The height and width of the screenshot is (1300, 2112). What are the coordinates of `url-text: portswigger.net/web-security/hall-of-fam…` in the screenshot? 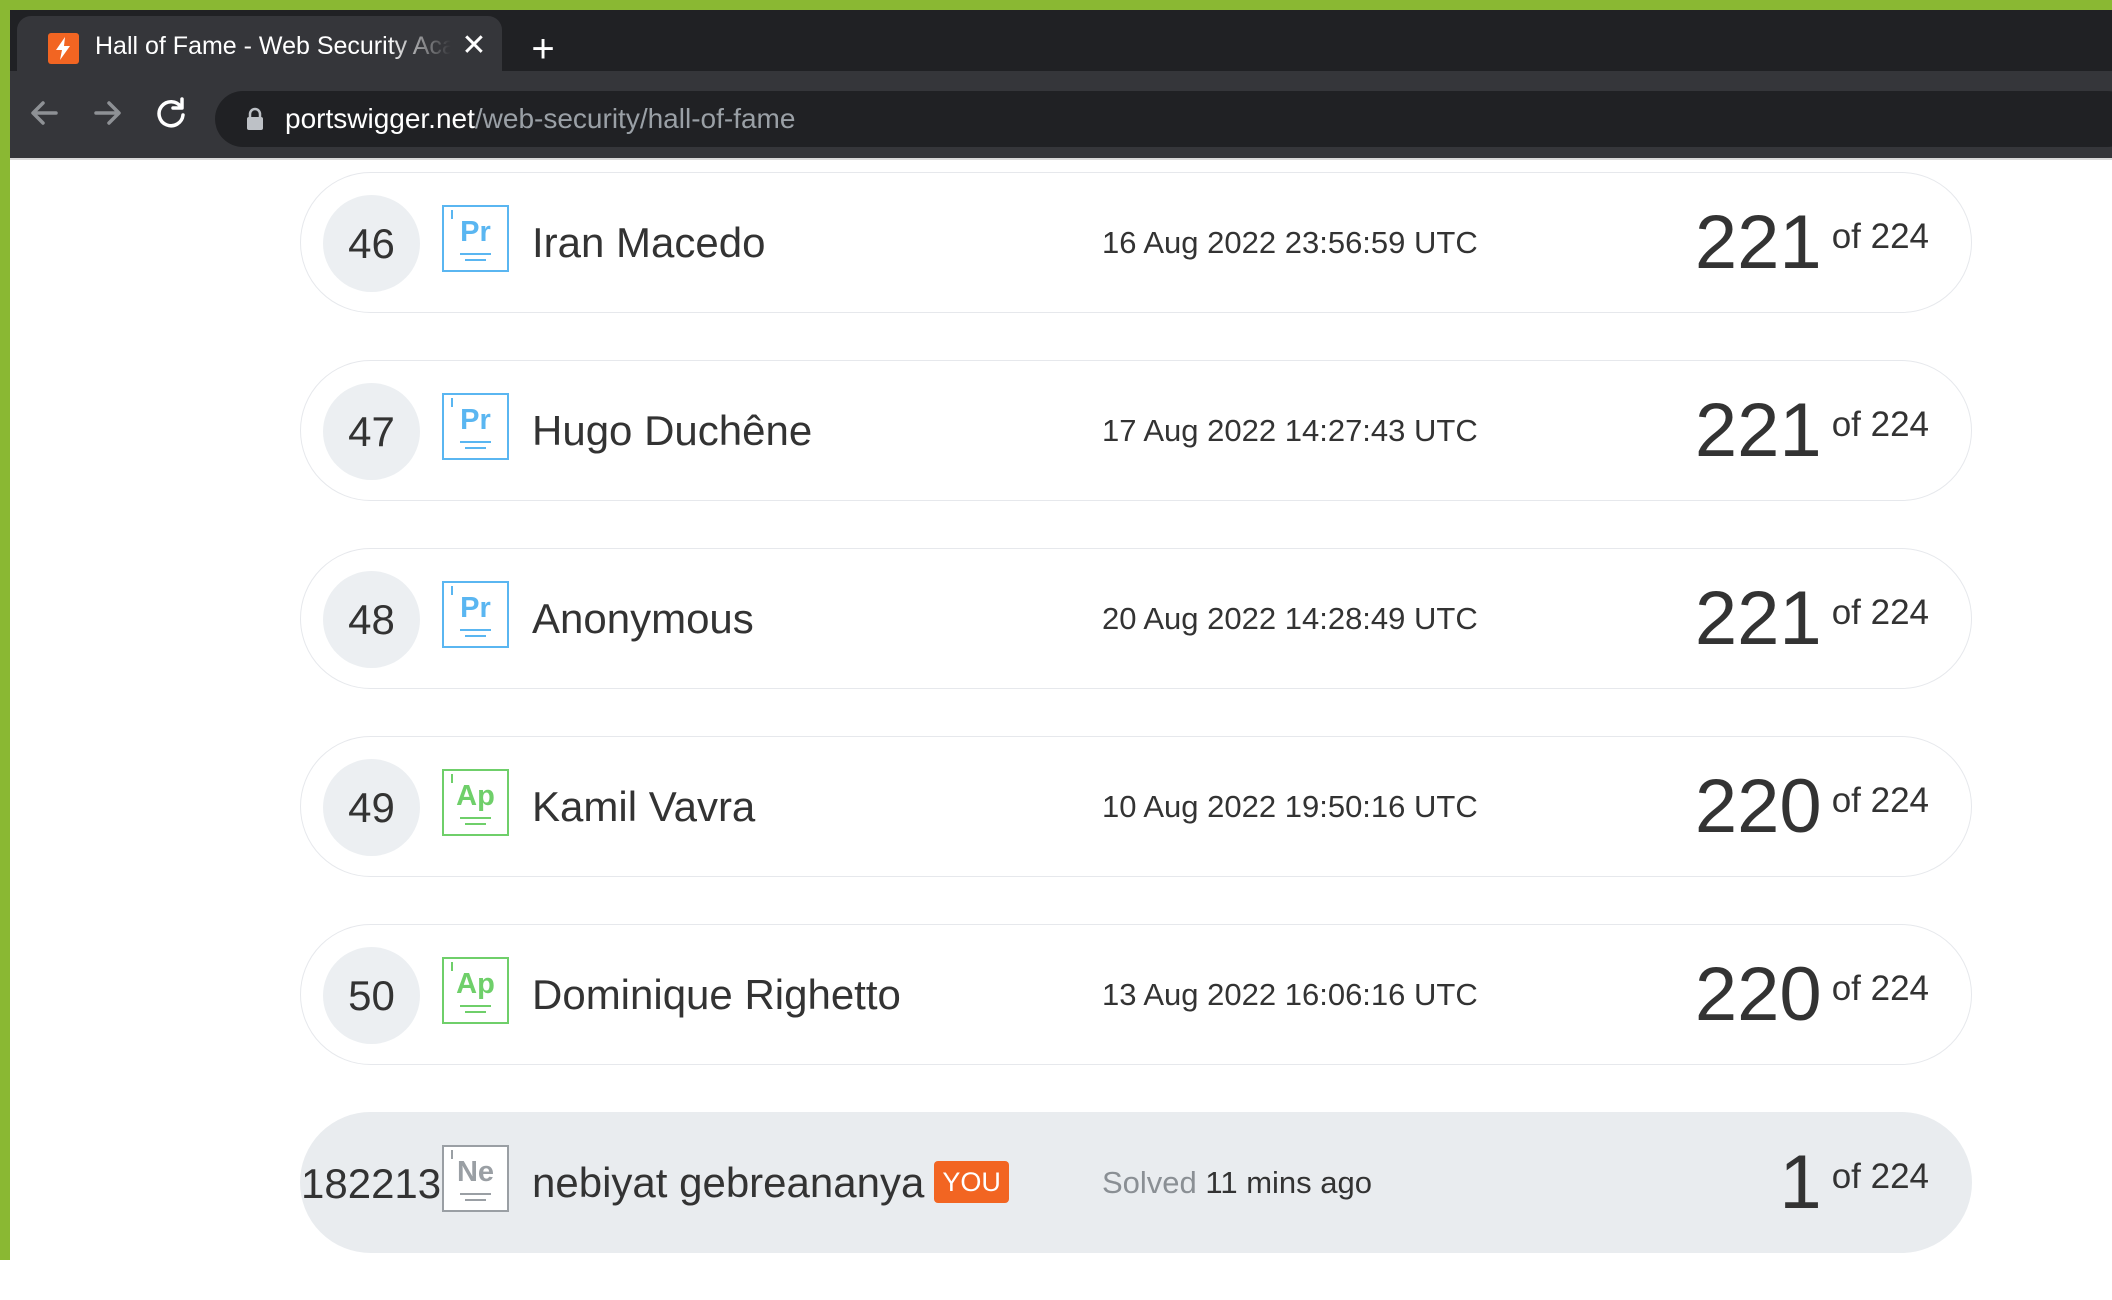 It's located at (540, 119).